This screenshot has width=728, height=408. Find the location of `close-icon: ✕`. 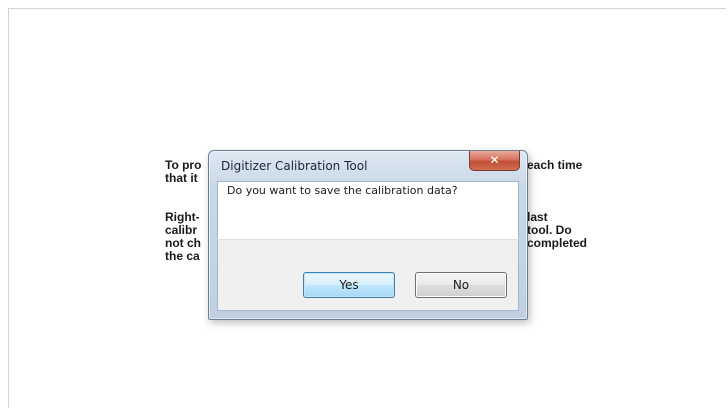

close-icon: ✕ is located at coordinates (494, 160).